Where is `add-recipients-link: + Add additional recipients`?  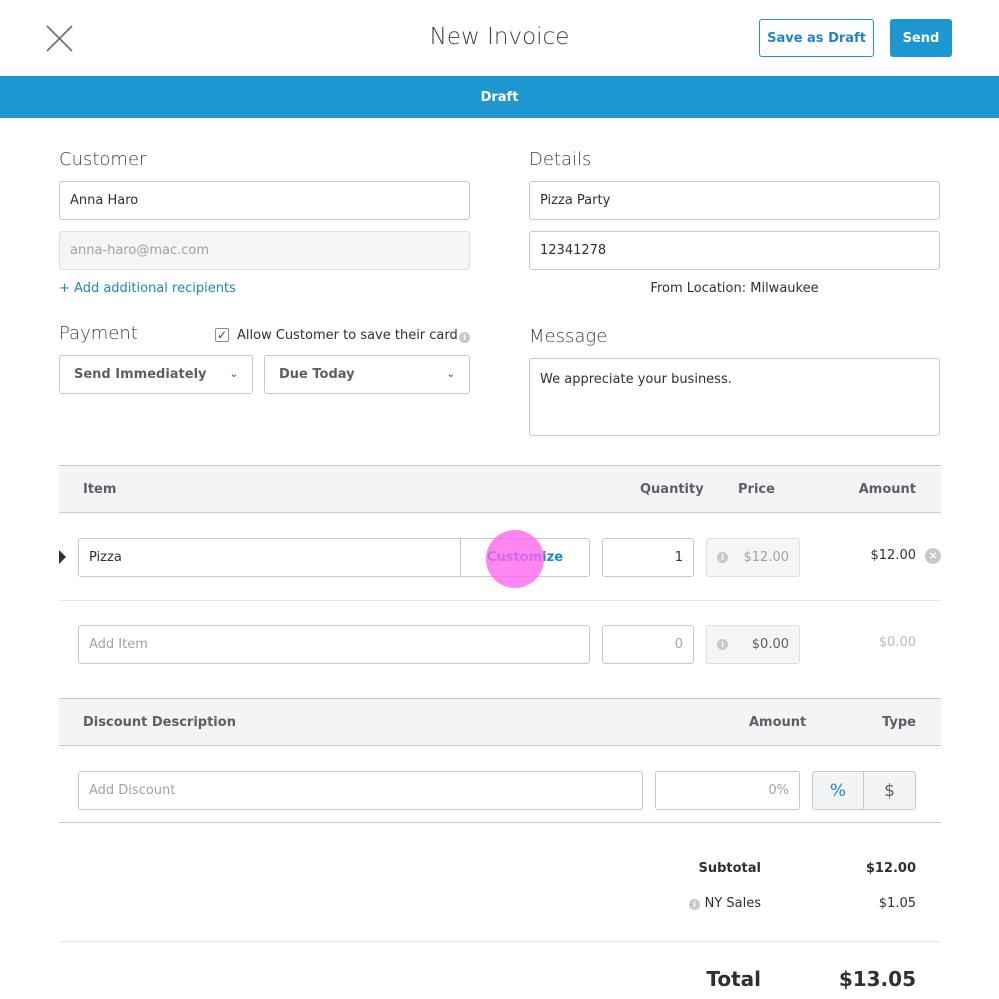 add-recipients-link: + Add additional recipients is located at coordinates (147, 288).